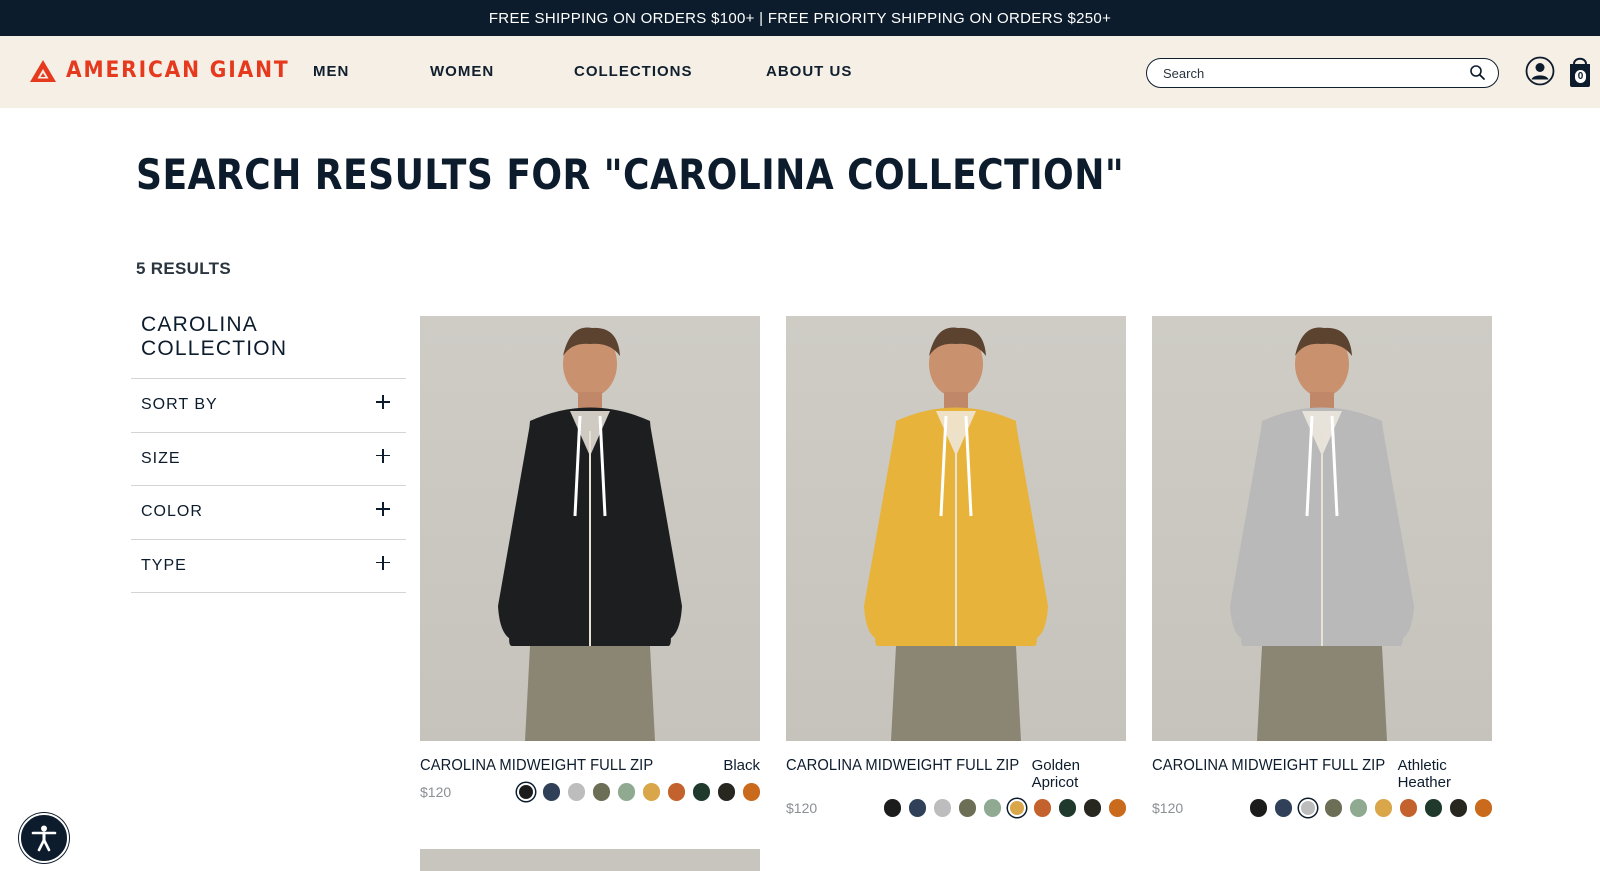  Describe the element at coordinates (1308, 73) in the screenshot. I see `search-input` at that location.